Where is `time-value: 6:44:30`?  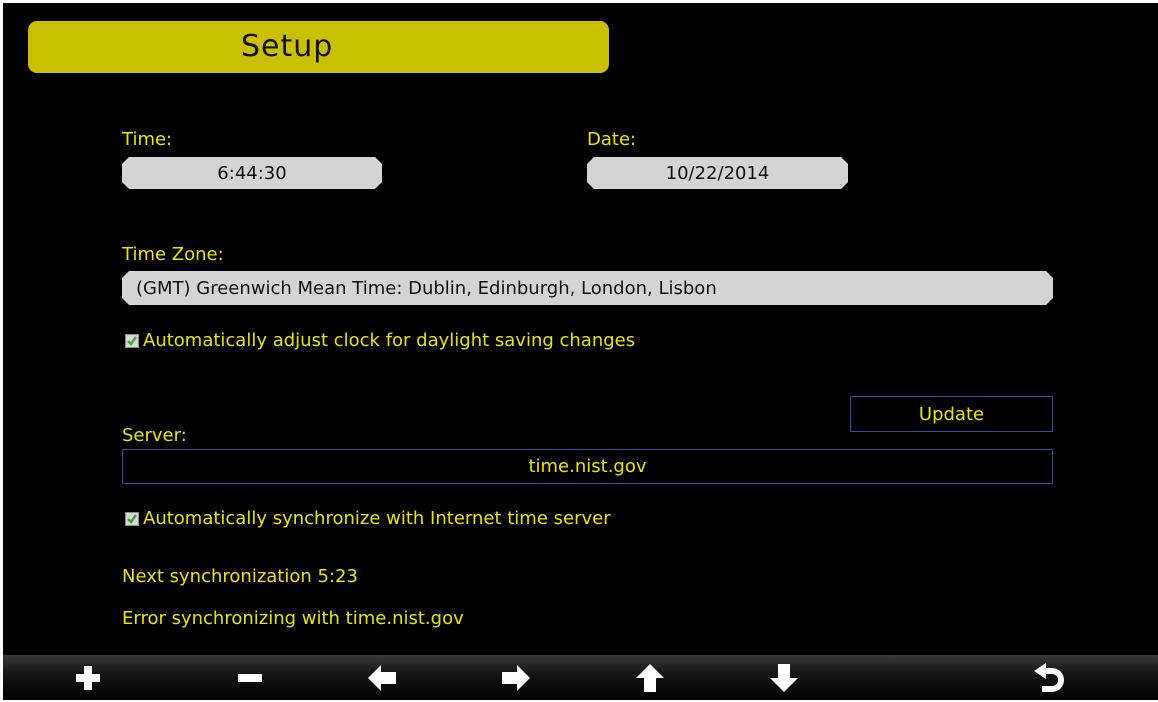
time-value: 6:44:30 is located at coordinates (252, 173).